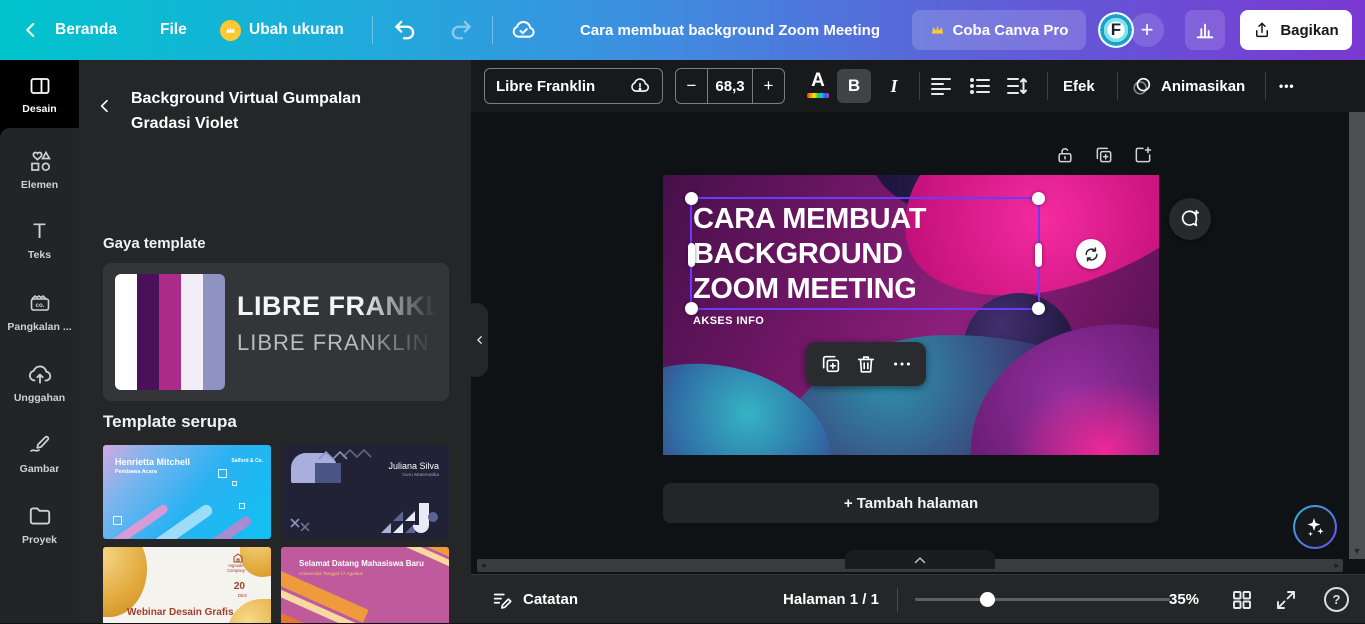 This screenshot has width=1365, height=624. What do you see at coordinates (1357, 551) in the screenshot?
I see `scroll-down-arrow: ▼` at bounding box center [1357, 551].